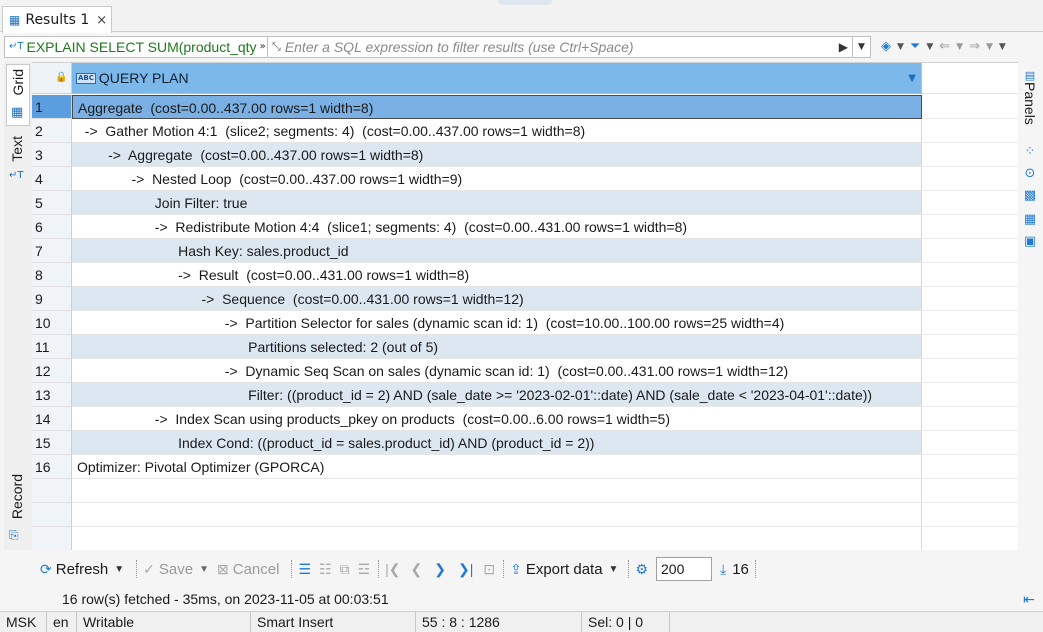 The width and height of the screenshot is (1043, 632). Describe the element at coordinates (52, 419) in the screenshot. I see `row-number: 14` at that location.